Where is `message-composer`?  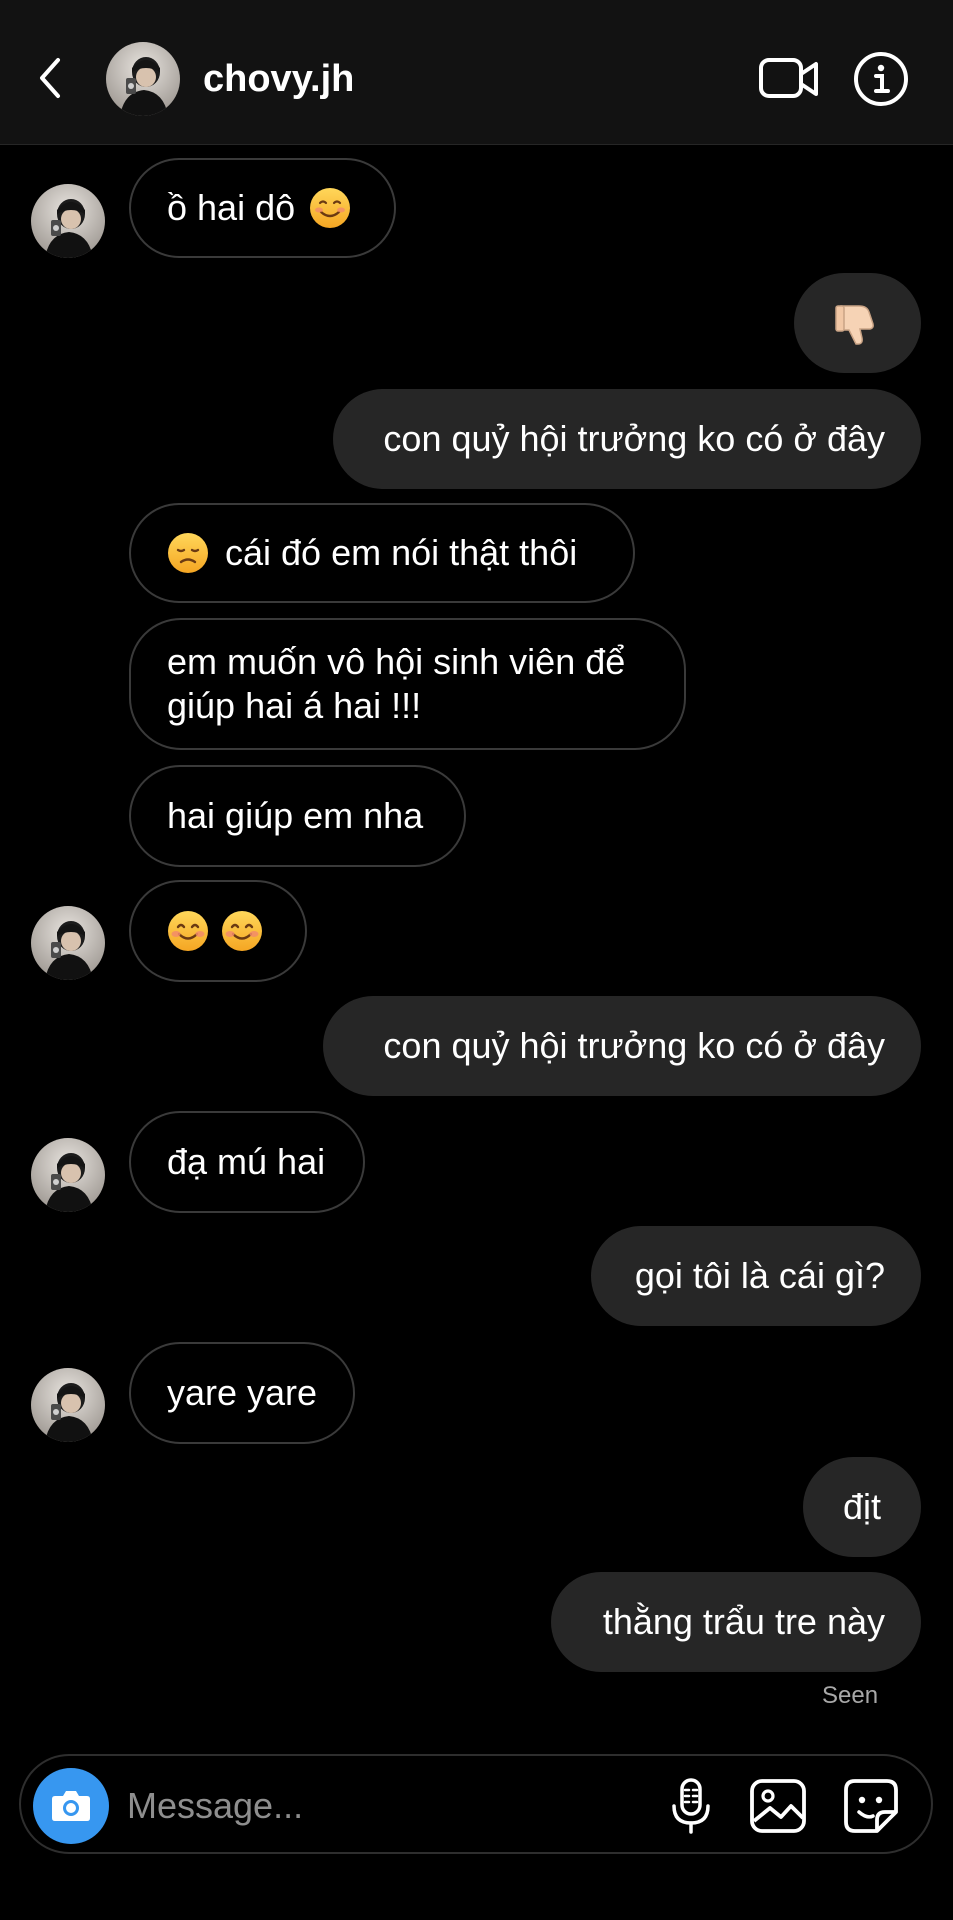 message-composer is located at coordinates (476, 1804).